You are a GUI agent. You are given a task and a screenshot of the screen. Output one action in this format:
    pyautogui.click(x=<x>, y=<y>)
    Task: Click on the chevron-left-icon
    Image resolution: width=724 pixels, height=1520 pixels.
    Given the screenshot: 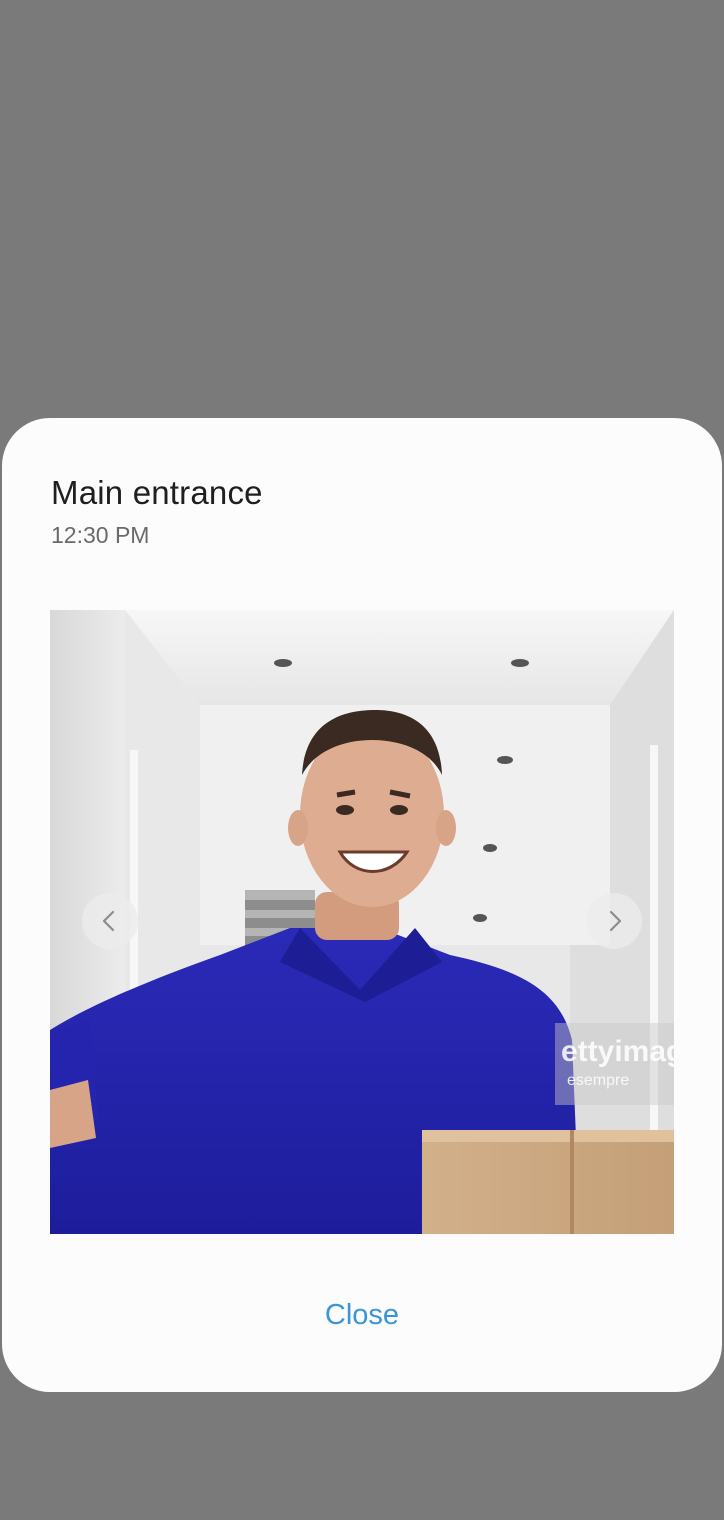 What is the action you would take?
    pyautogui.click(x=108, y=921)
    